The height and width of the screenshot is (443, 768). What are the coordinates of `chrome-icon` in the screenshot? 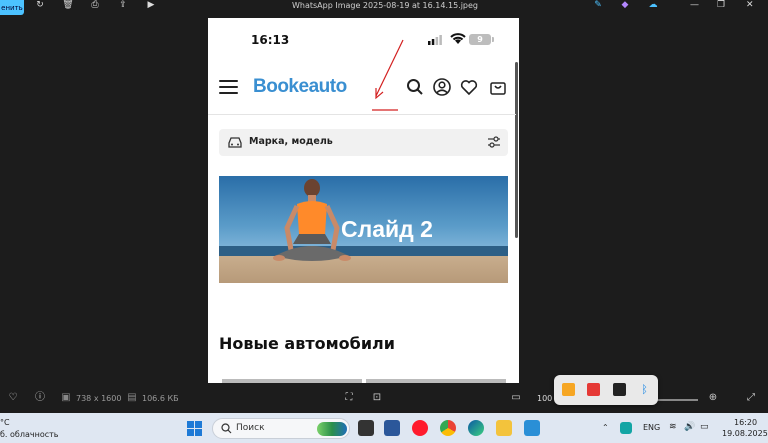 It's located at (448, 428).